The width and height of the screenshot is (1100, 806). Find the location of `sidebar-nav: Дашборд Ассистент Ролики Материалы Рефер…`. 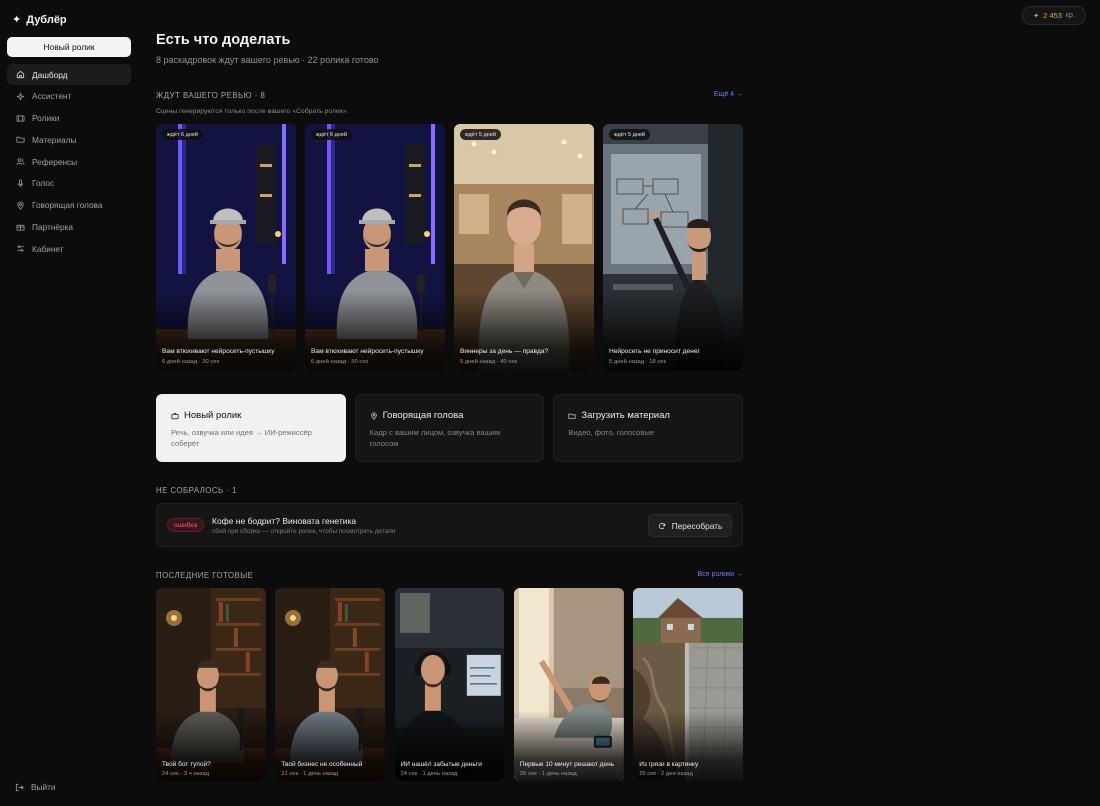

sidebar-nav: Дашборд Ассистент Ролики Материалы Рефер… is located at coordinates (69, 162).